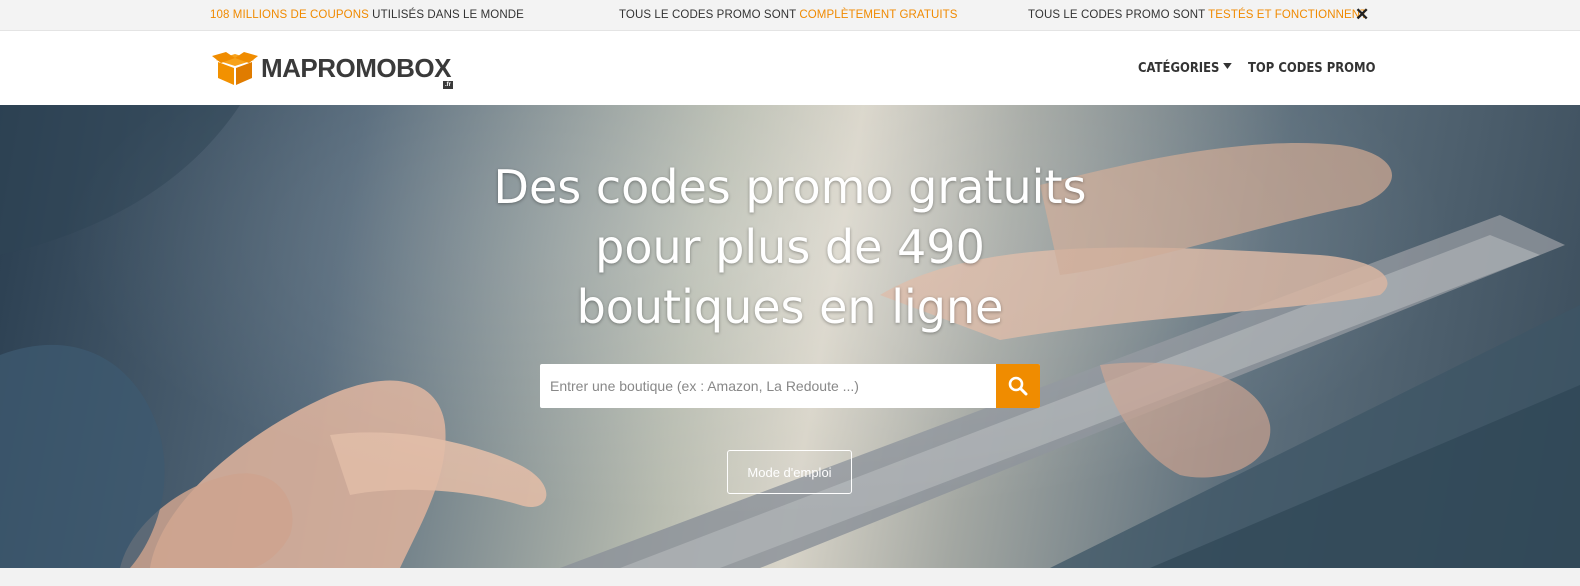 The height and width of the screenshot is (586, 1580). Describe the element at coordinates (790, 68) in the screenshot. I see `site-header: MAPROMOBOX .fr CATÉGORIES TOP CODES PROMO` at that location.